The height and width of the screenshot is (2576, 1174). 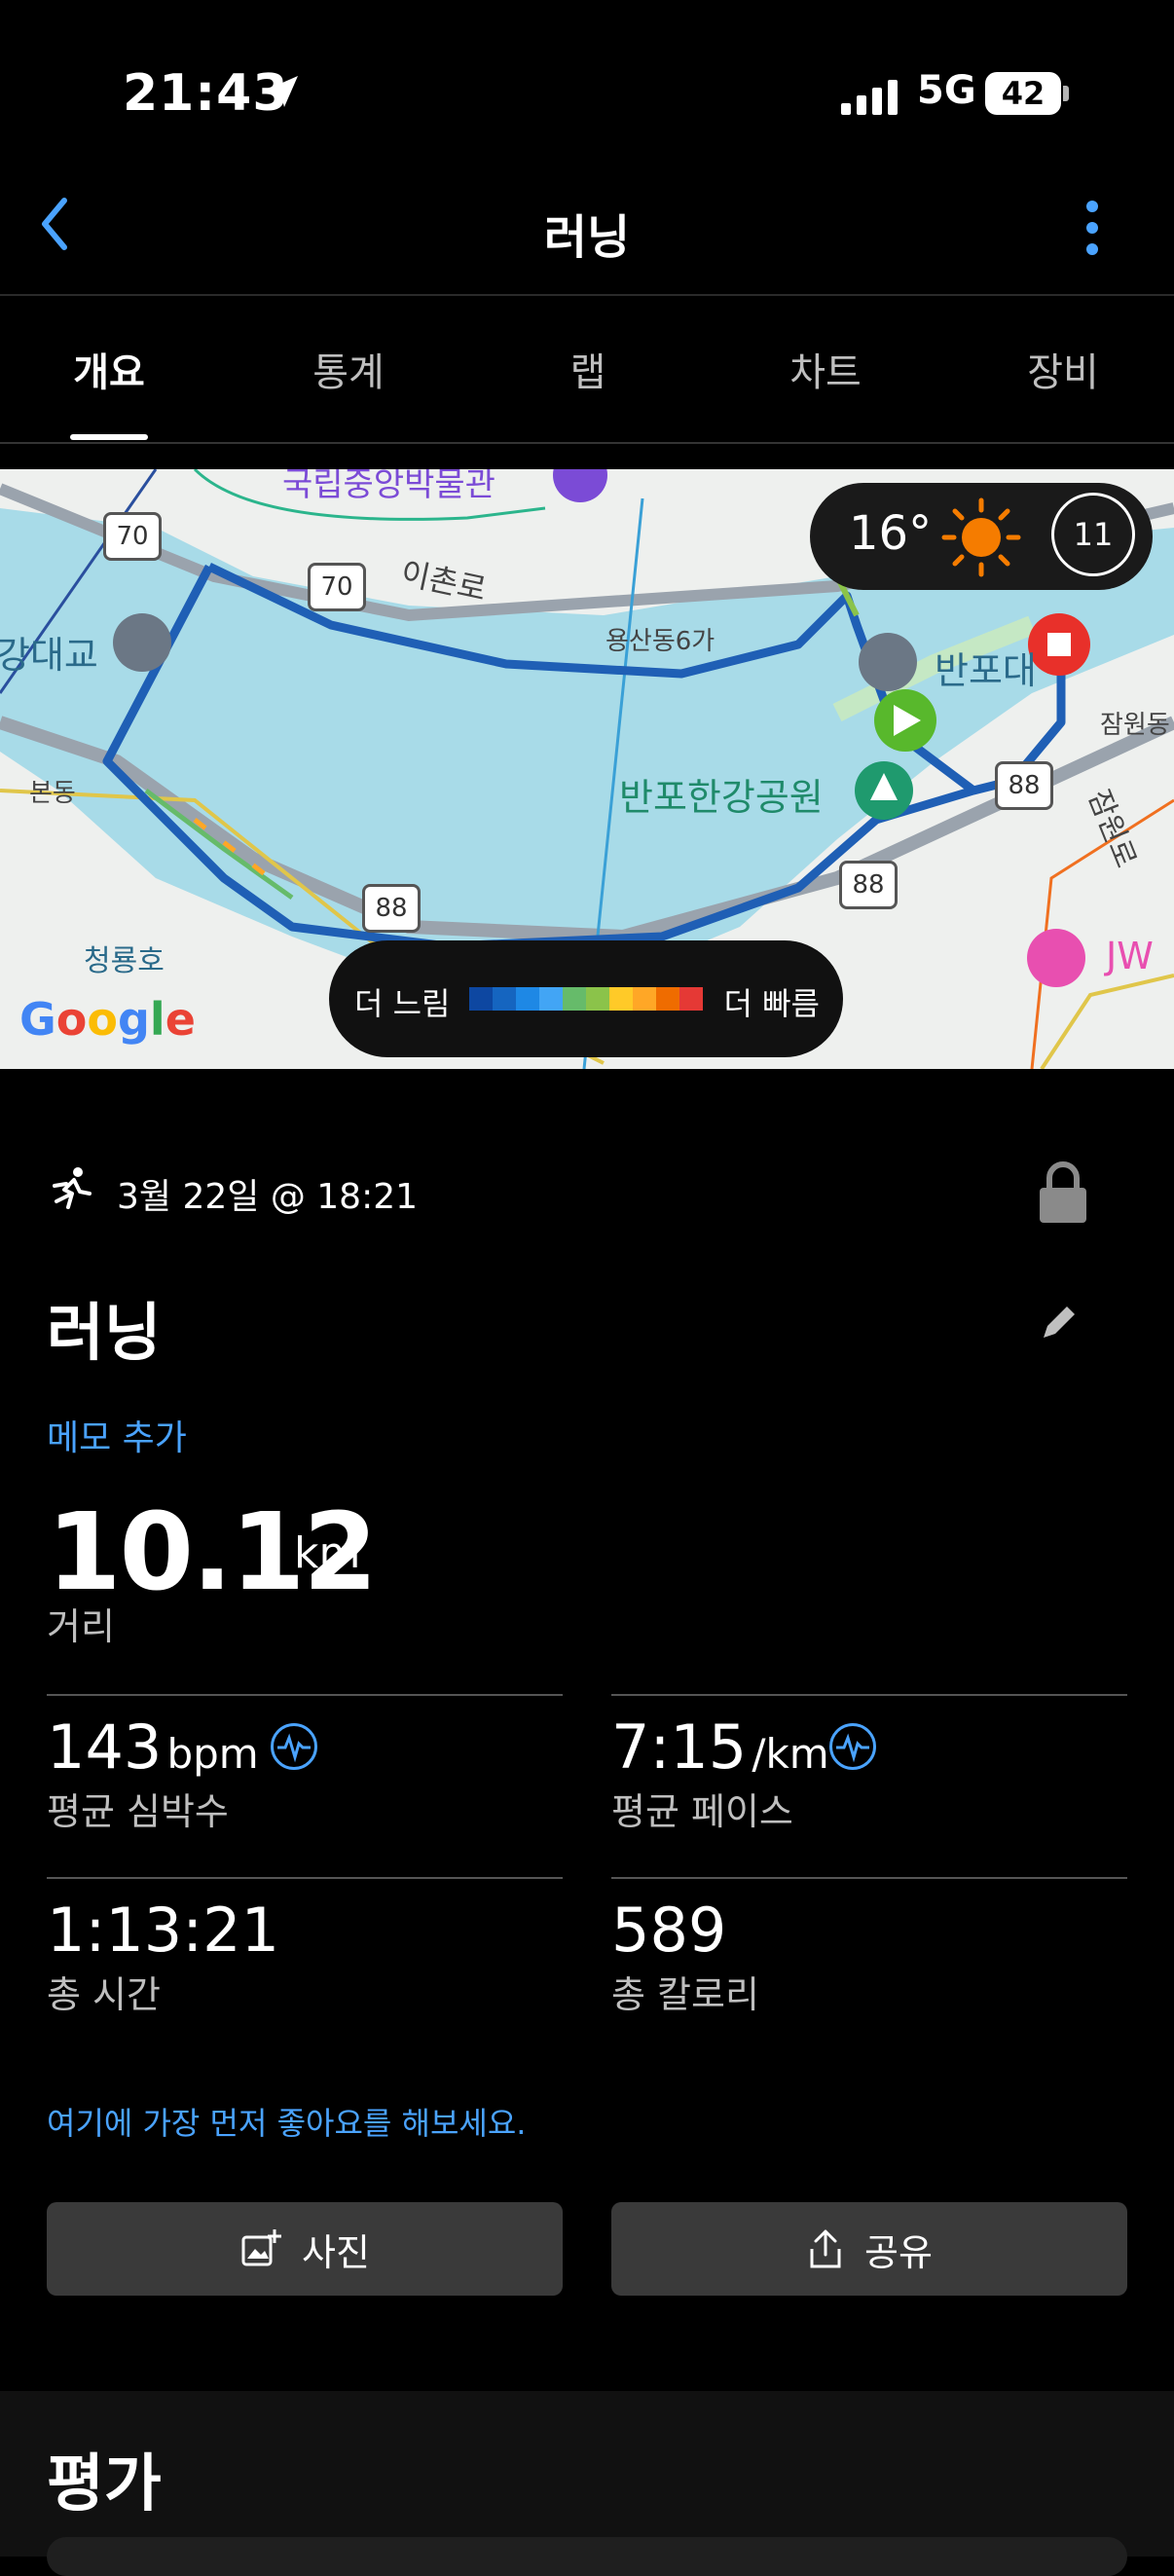 What do you see at coordinates (1092, 230) in the screenshot?
I see `more-options-icon` at bounding box center [1092, 230].